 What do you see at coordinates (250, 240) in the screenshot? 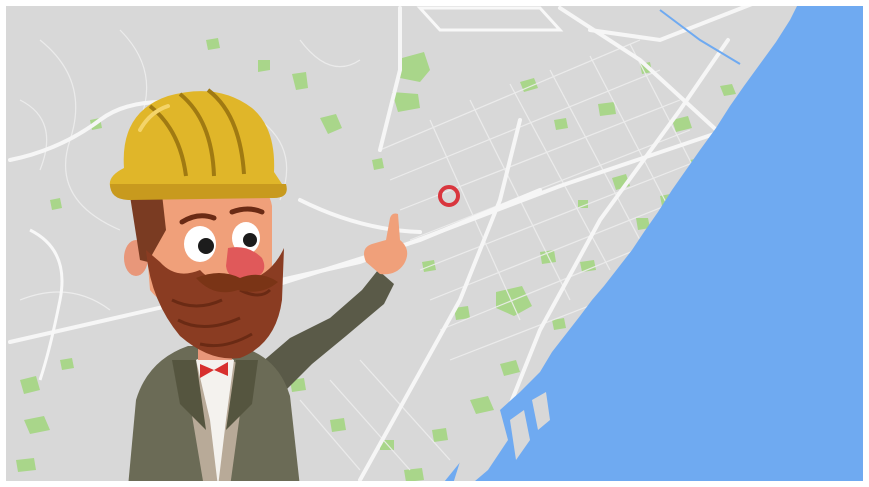
I see `right-pupil` at bounding box center [250, 240].